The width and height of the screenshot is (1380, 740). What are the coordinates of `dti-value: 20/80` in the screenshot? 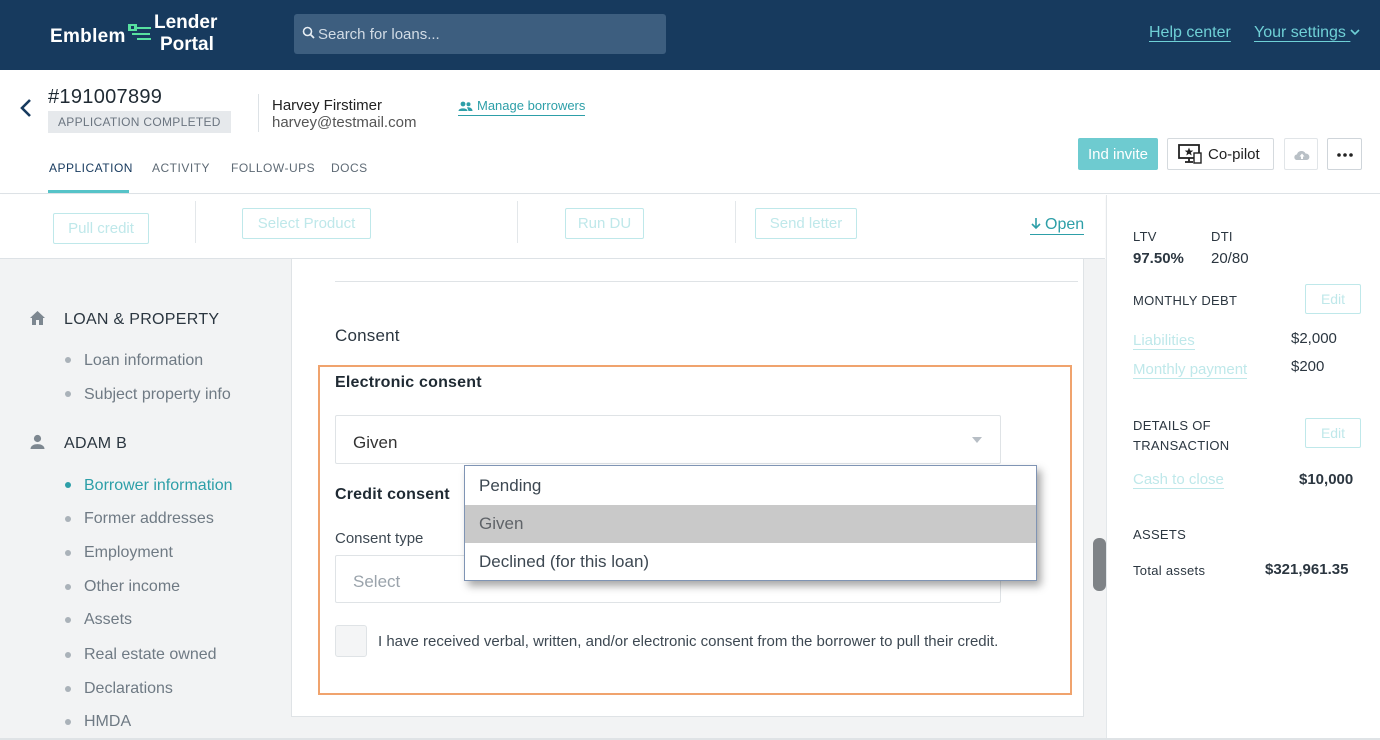 It's located at (1230, 258).